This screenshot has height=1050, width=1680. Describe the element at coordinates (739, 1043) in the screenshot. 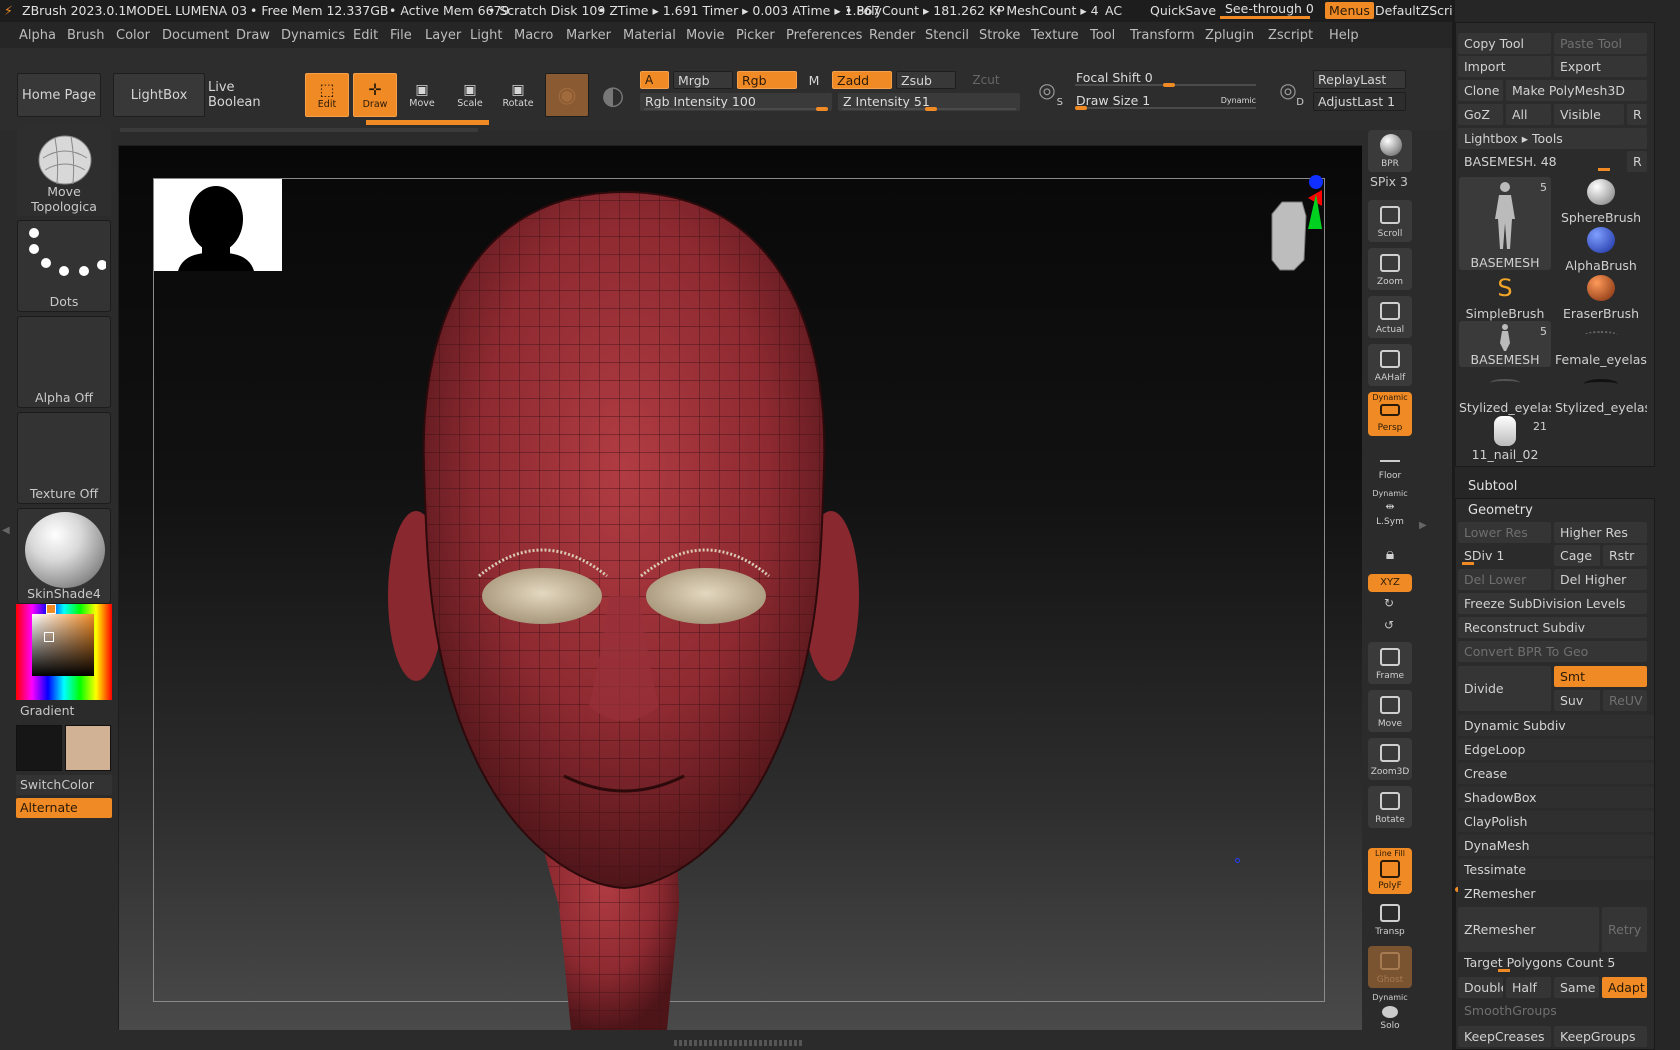

I see `bottom-shelf-handle-icon` at that location.